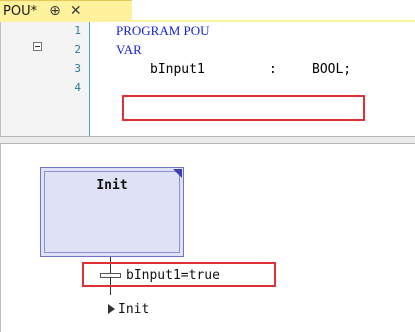 The width and height of the screenshot is (415, 332). Describe the element at coordinates (207, 11) in the screenshot. I see `editor-tab-bar: POU* ⊕ ✕` at that location.